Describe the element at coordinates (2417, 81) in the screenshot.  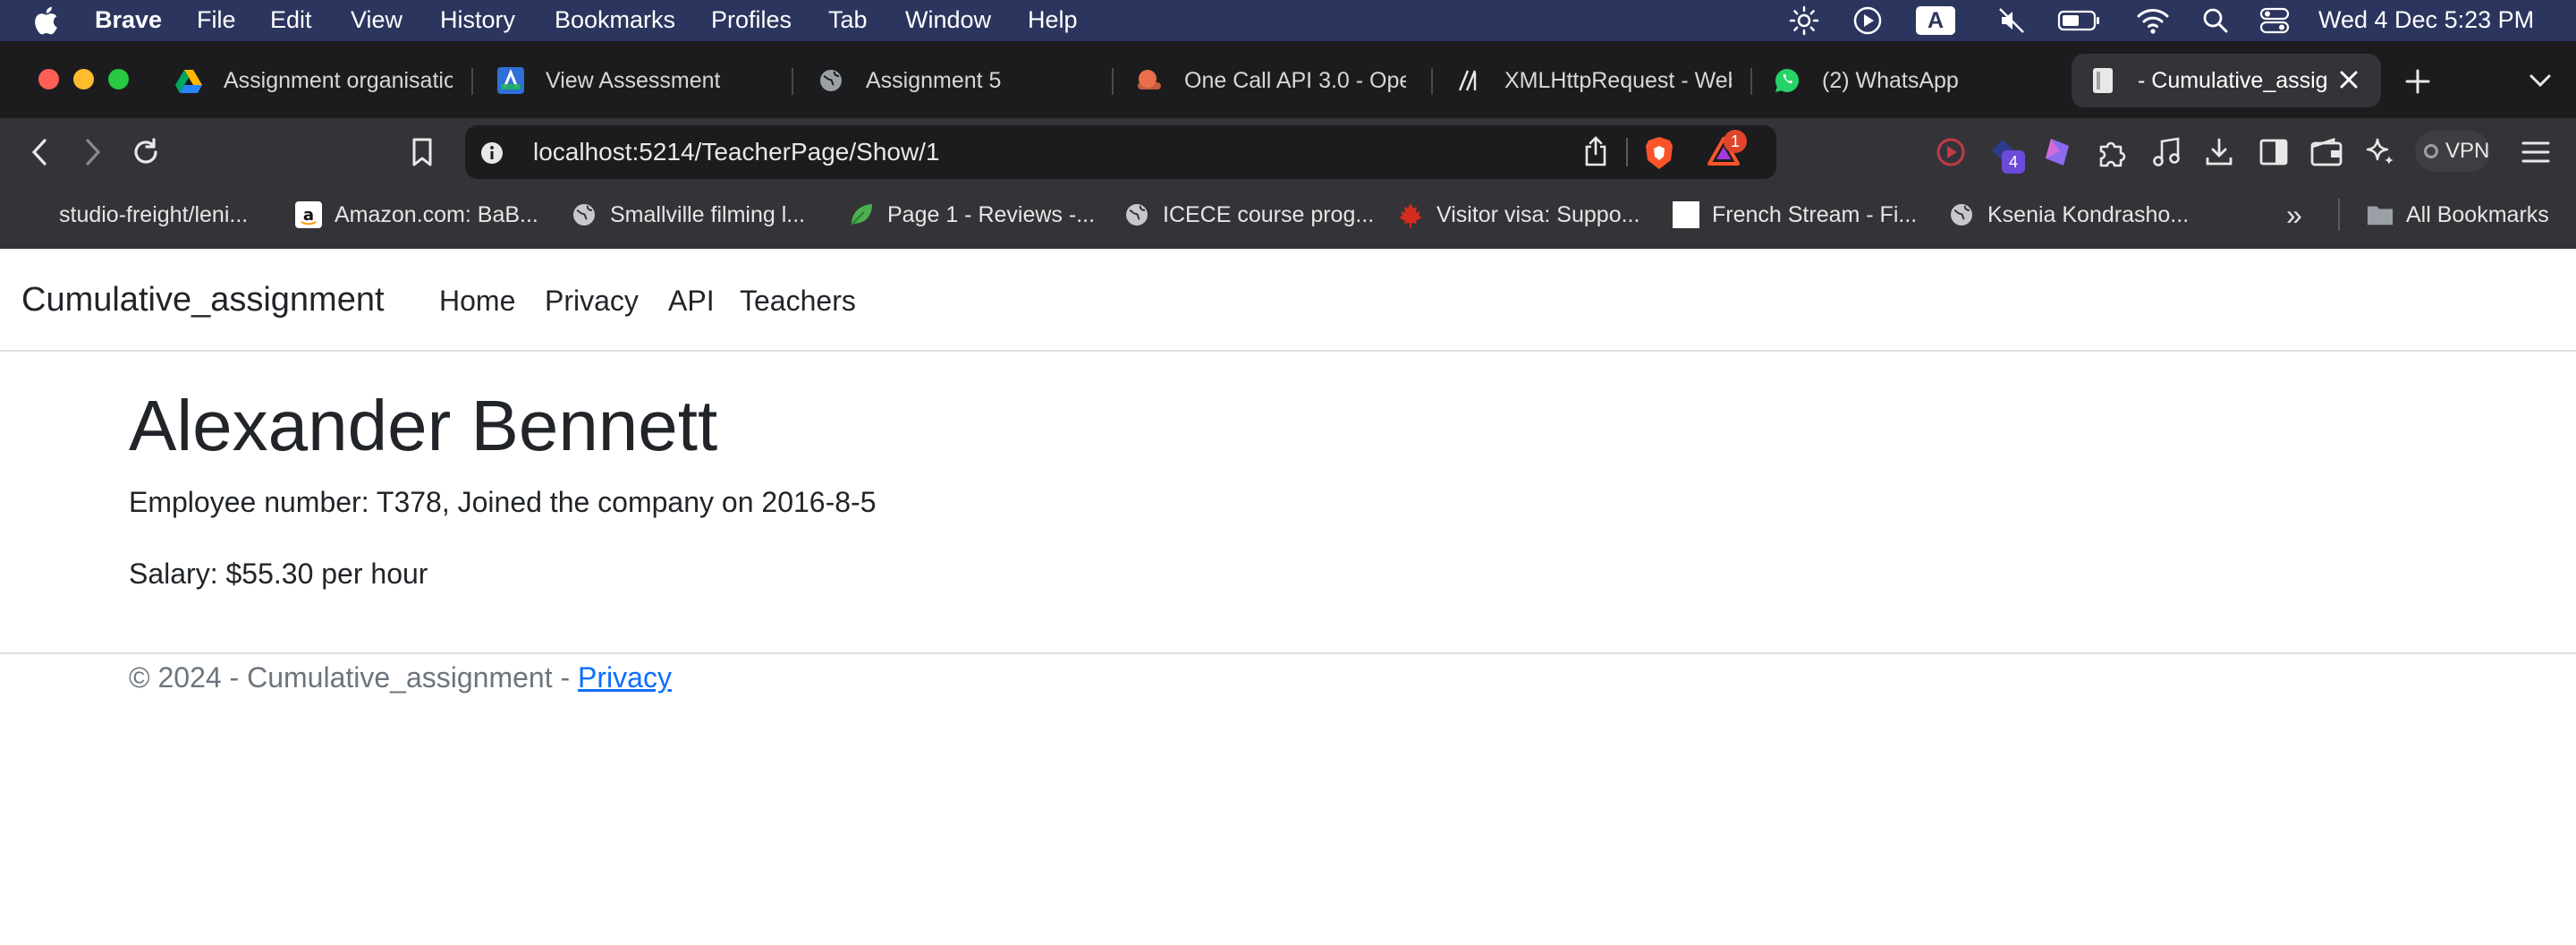
I see `new-tab-icon` at that location.